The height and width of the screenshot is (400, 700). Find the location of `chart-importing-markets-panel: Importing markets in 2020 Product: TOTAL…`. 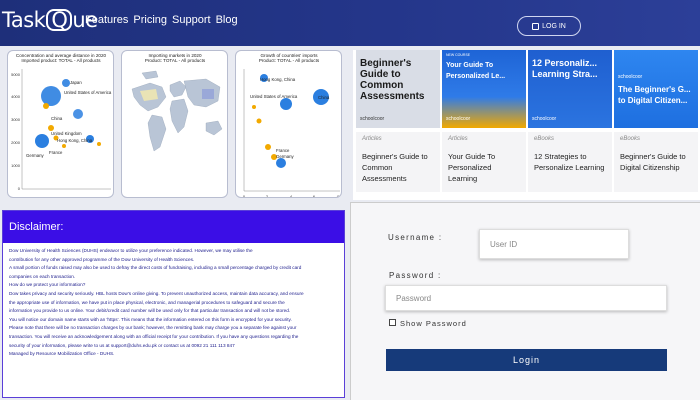

chart-importing-markets-panel: Importing markets in 2020 Product: TOTAL… is located at coordinates (174, 124).